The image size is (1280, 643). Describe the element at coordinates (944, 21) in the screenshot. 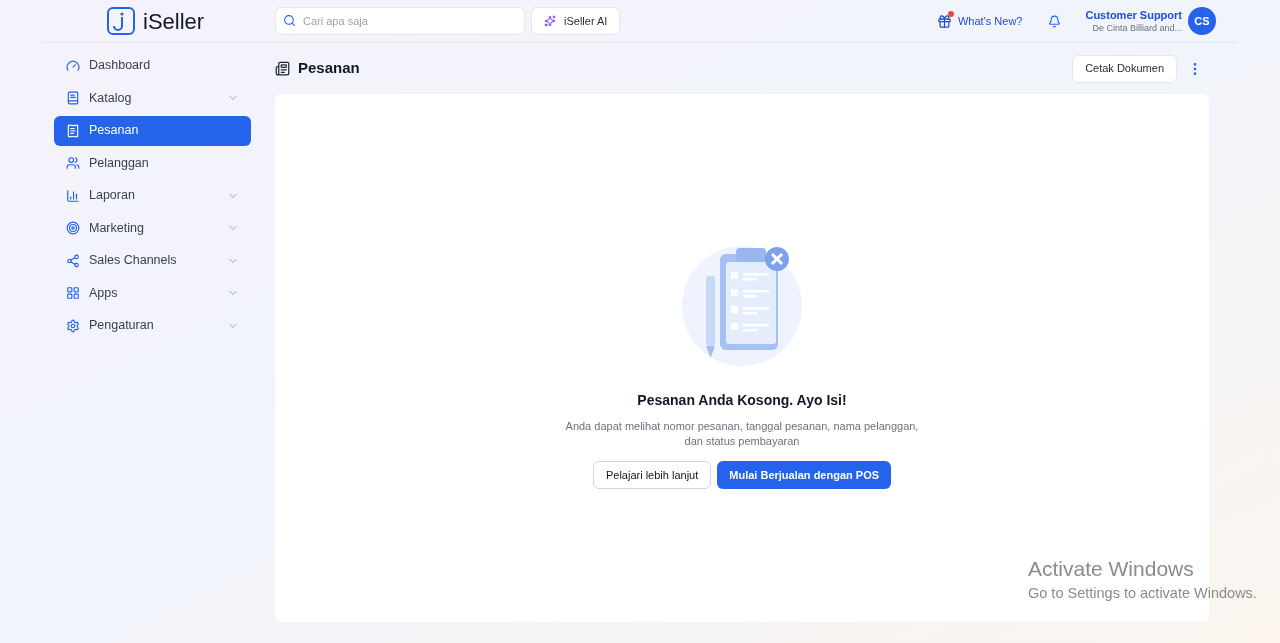

I see `gift-icon` at that location.